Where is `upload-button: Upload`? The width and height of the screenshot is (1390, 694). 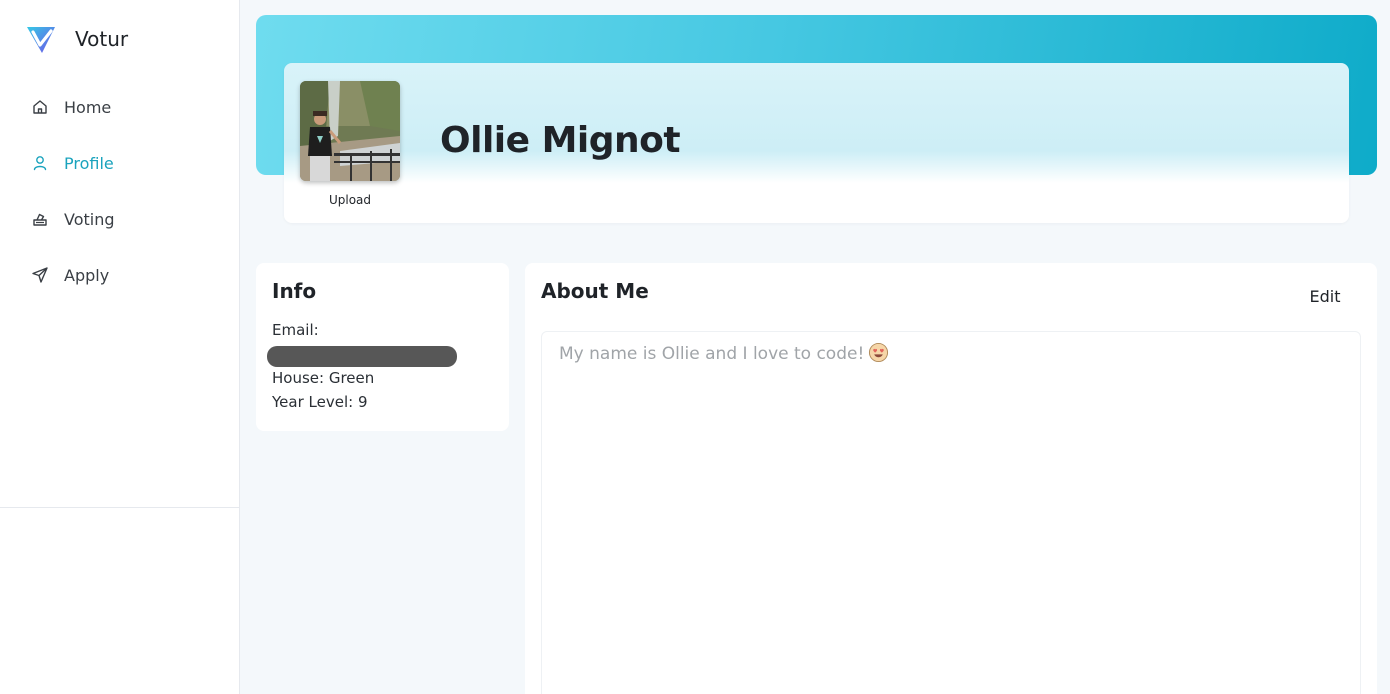
upload-button: Upload is located at coordinates (350, 200).